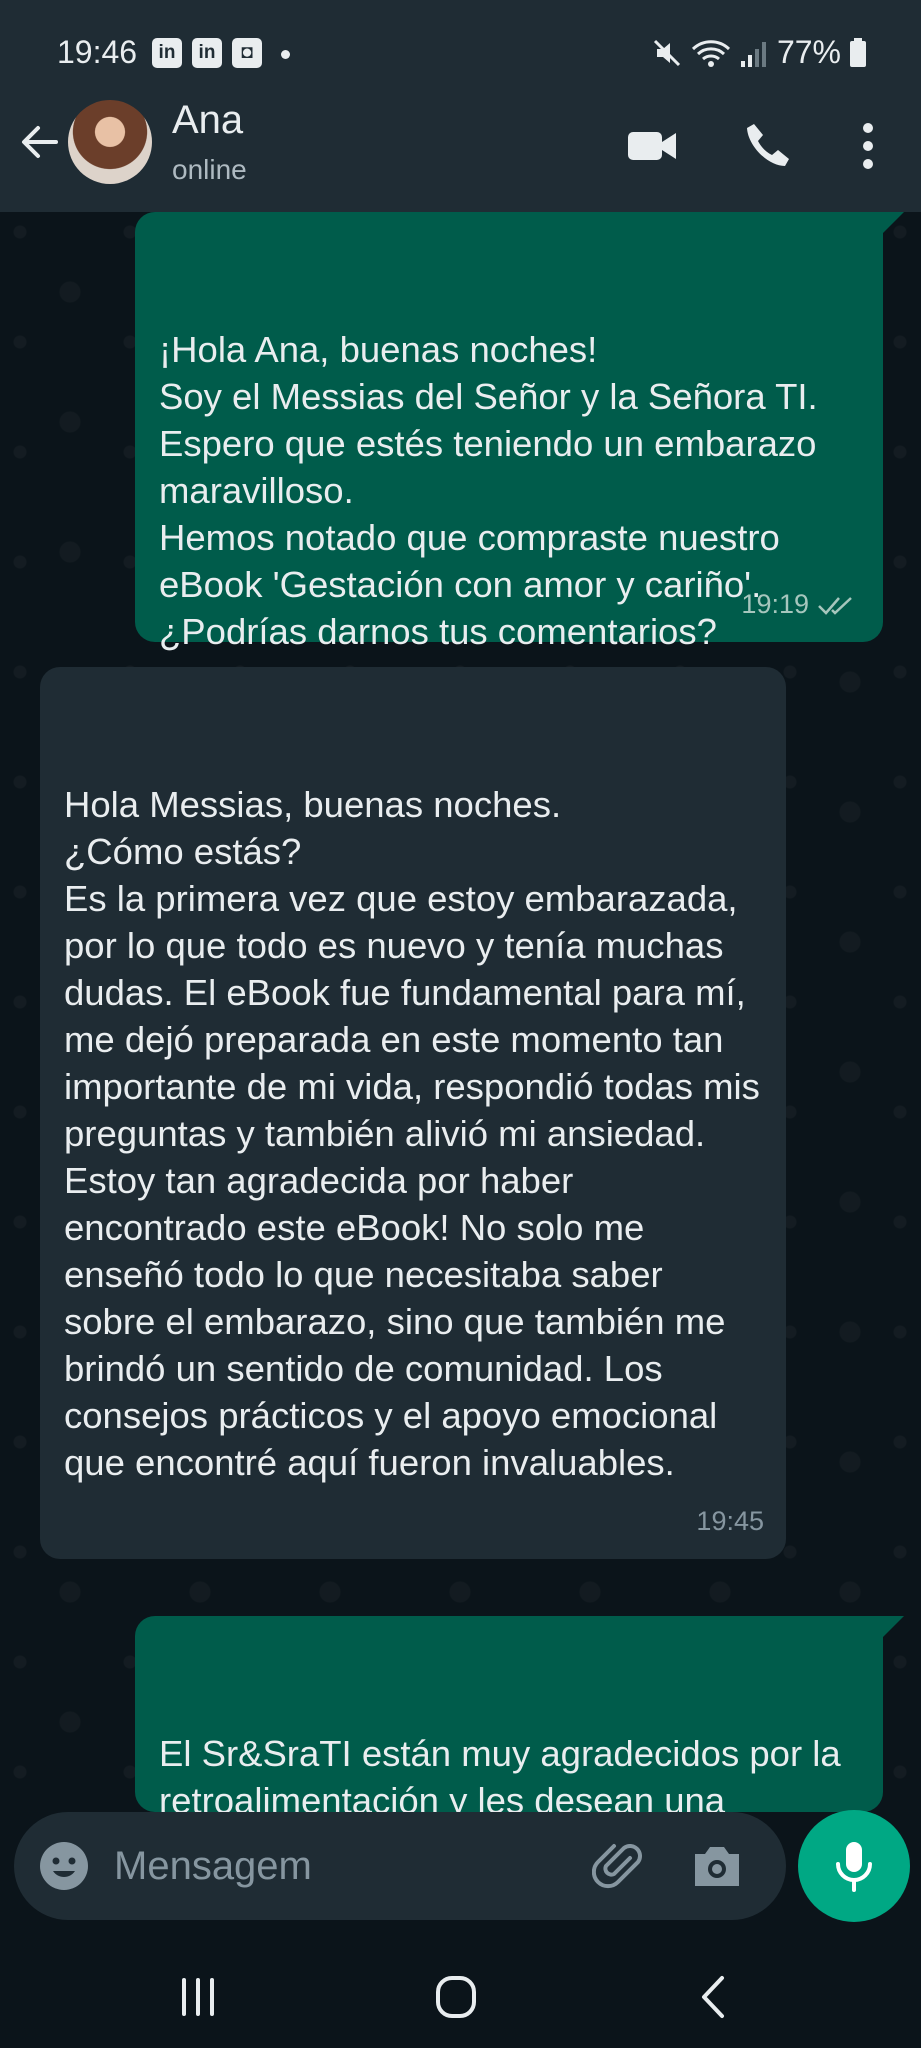 The image size is (921, 2048). What do you see at coordinates (753, 54) in the screenshot?
I see `signal-icon` at bounding box center [753, 54].